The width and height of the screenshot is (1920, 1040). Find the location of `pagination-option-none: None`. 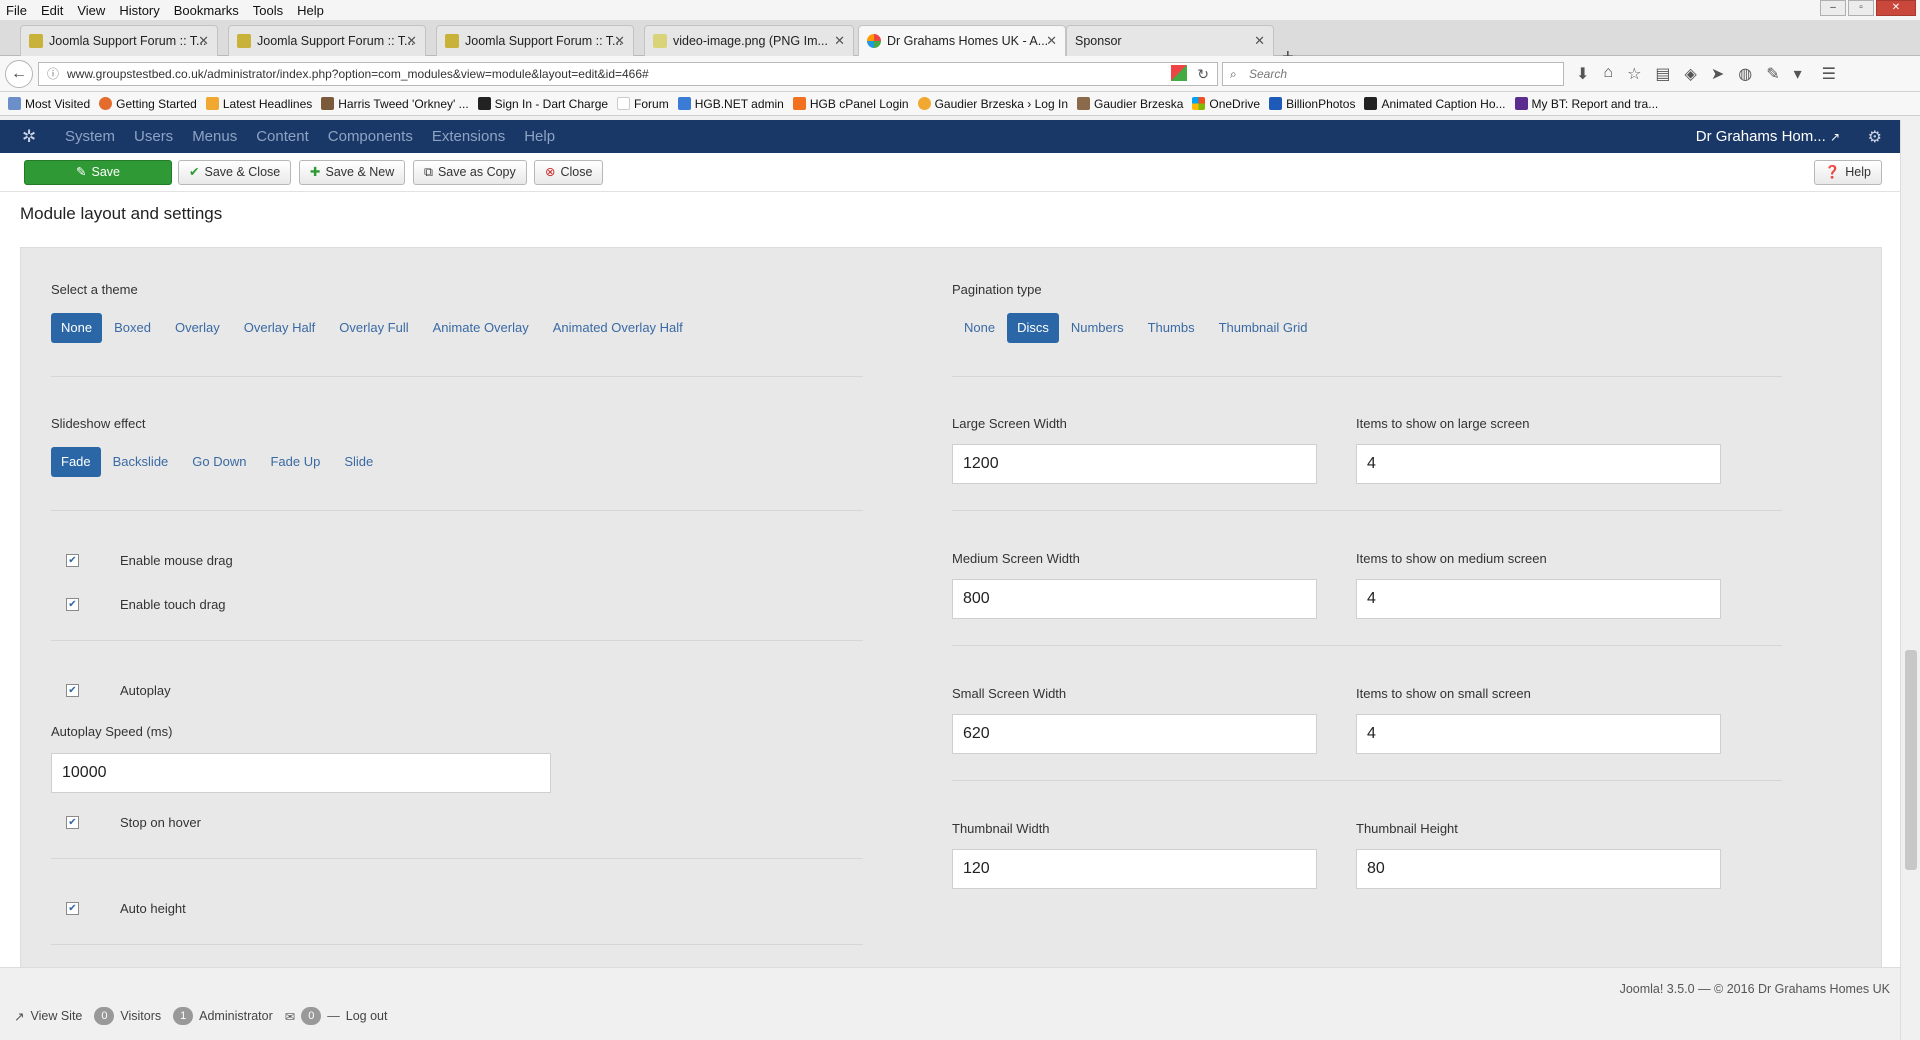

pagination-option-none: None is located at coordinates (979, 328).